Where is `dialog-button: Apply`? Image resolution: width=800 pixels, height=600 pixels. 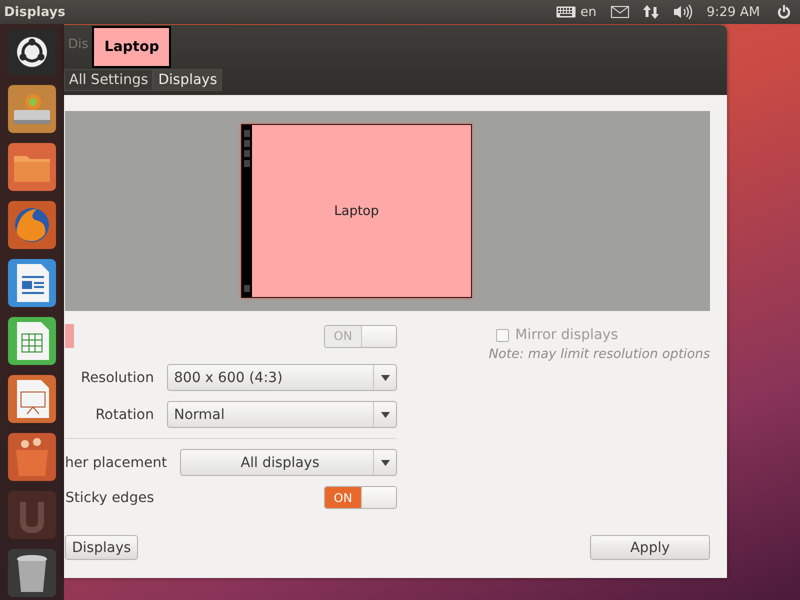 dialog-button: Apply is located at coordinates (650, 547).